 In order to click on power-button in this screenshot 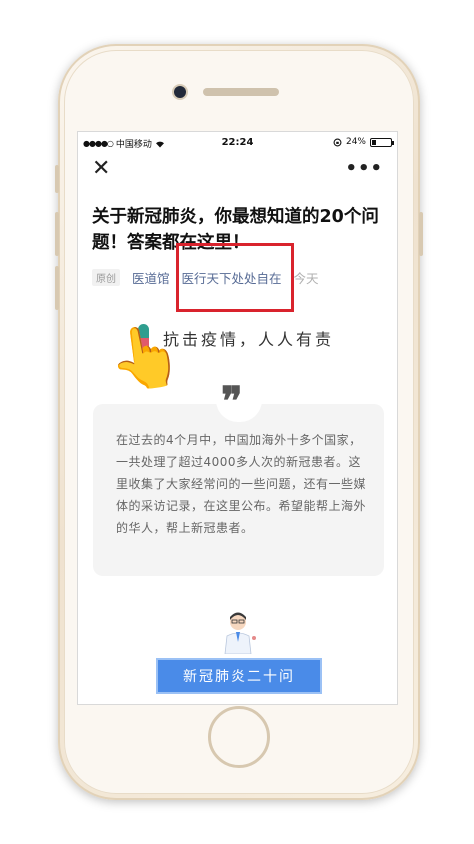, I will do `click(421, 234)`.